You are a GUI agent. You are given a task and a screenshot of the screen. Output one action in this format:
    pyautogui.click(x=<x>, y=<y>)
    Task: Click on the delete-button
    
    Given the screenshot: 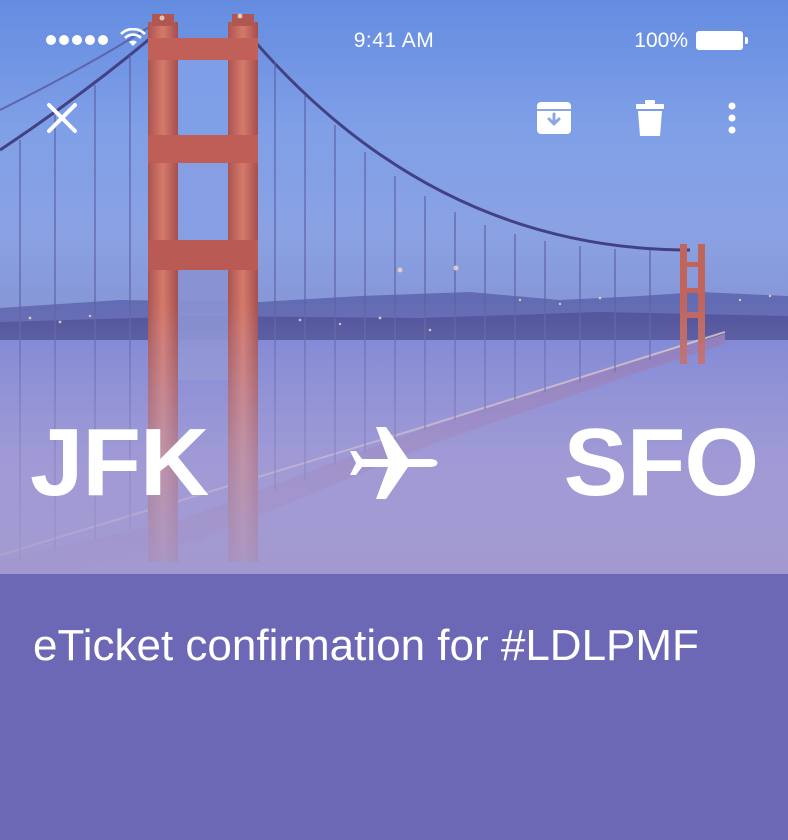 What is the action you would take?
    pyautogui.click(x=650, y=118)
    